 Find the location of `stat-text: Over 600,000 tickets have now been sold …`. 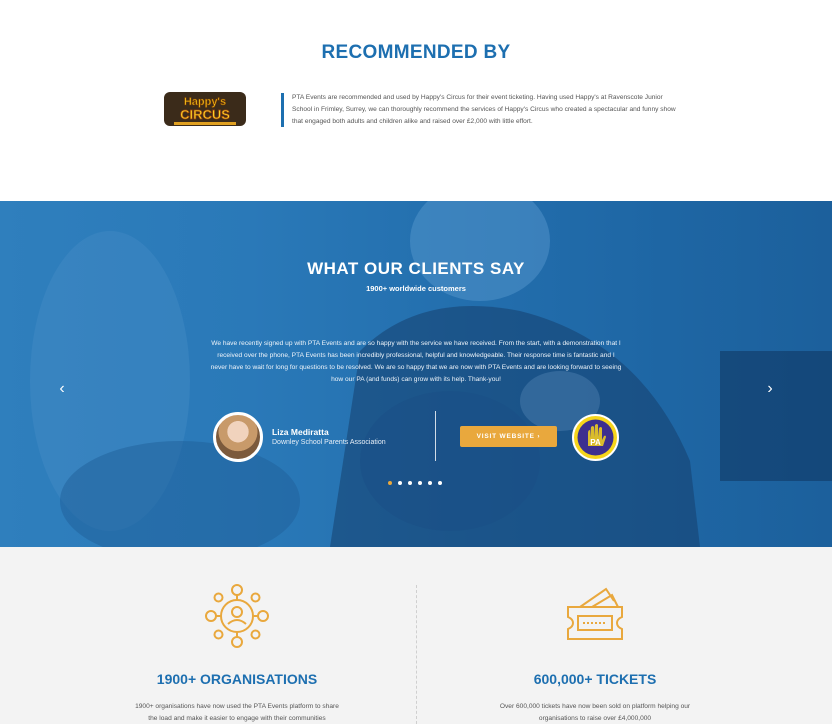

stat-text: Over 600,000 tickets have now been sold … is located at coordinates (595, 712).